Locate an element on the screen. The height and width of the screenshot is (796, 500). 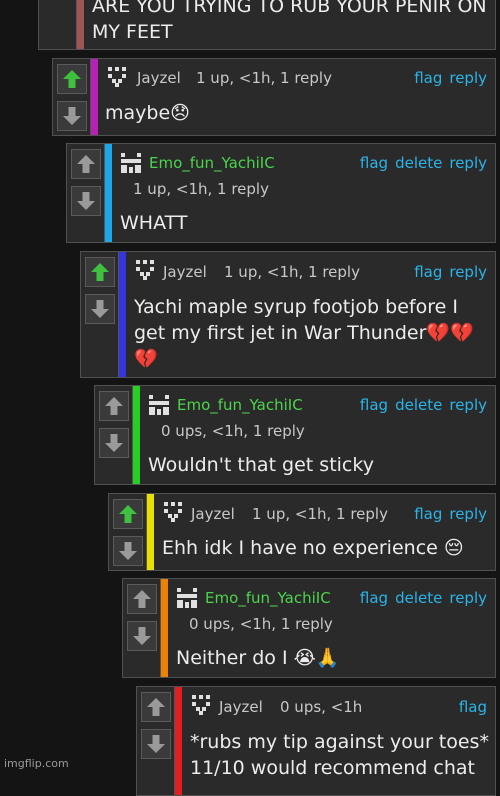
comment-meta: 0 ups, <1h is located at coordinates (321, 707).